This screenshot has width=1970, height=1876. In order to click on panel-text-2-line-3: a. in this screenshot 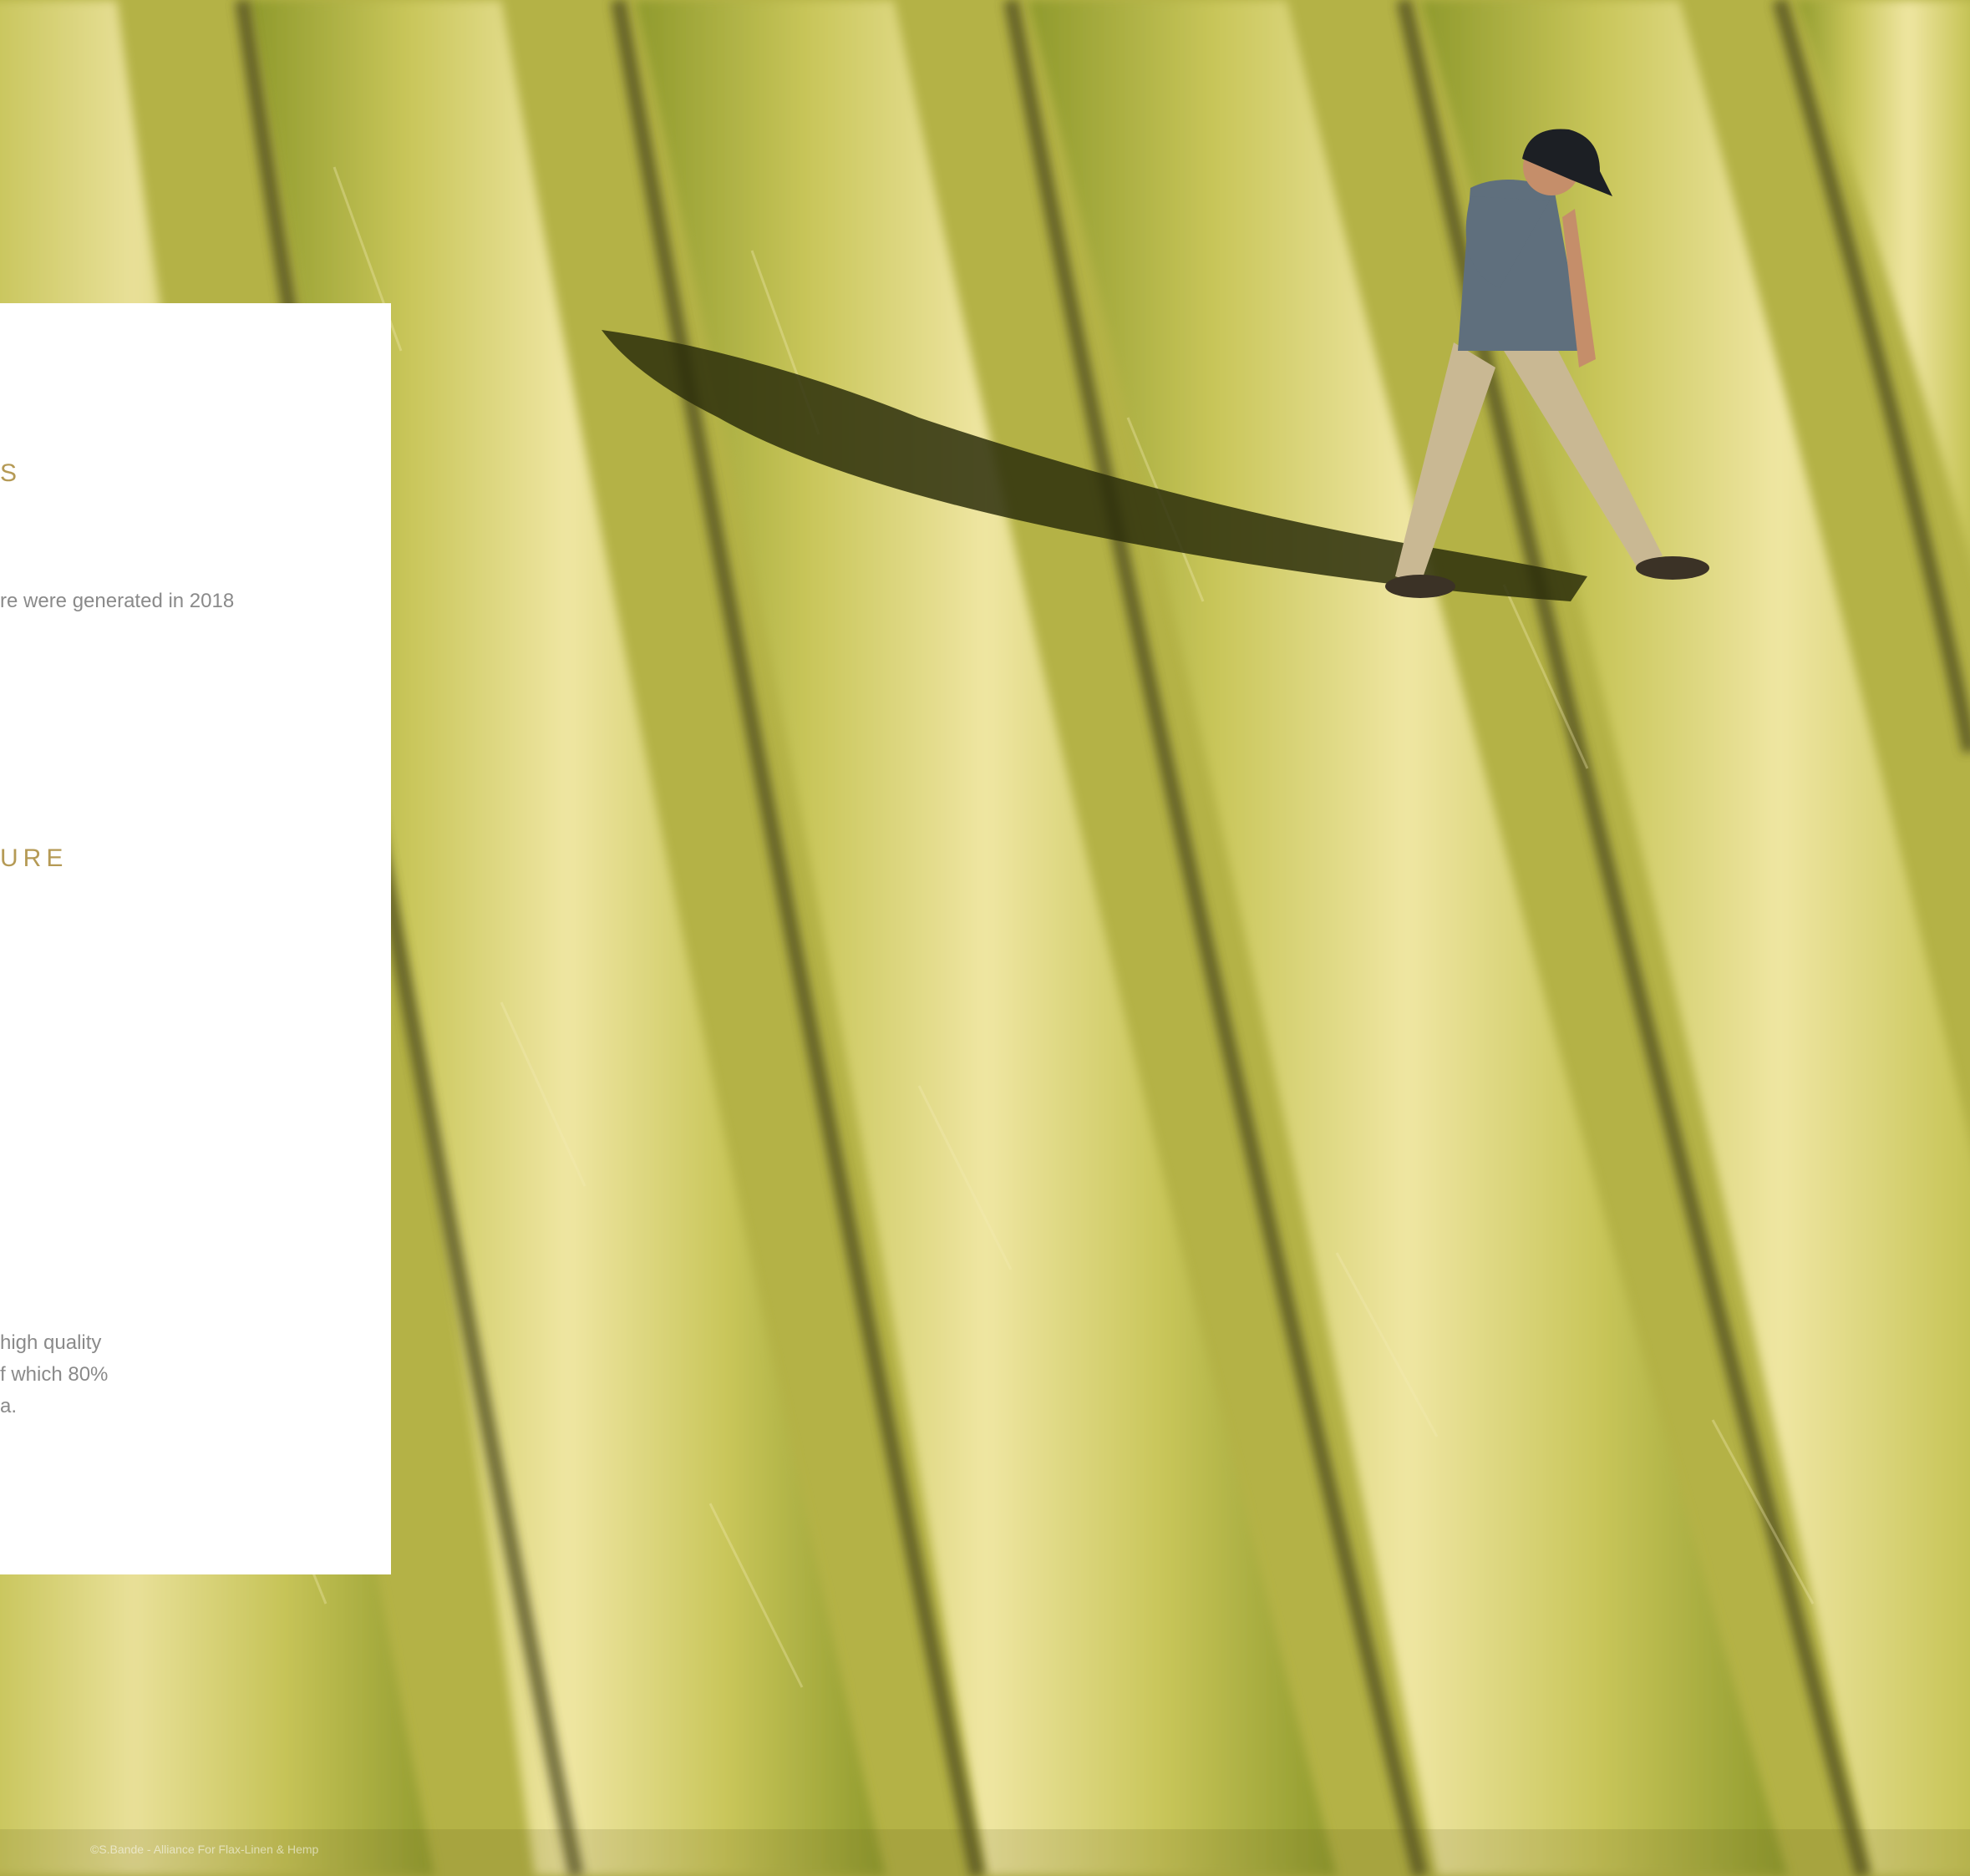, I will do `click(9, 1406)`.